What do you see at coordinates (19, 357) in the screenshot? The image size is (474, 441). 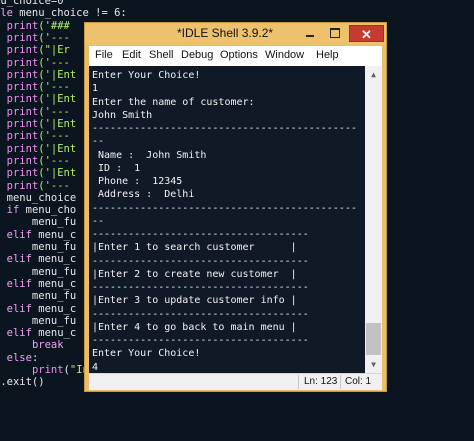 I see `editor-code-line: else:` at bounding box center [19, 357].